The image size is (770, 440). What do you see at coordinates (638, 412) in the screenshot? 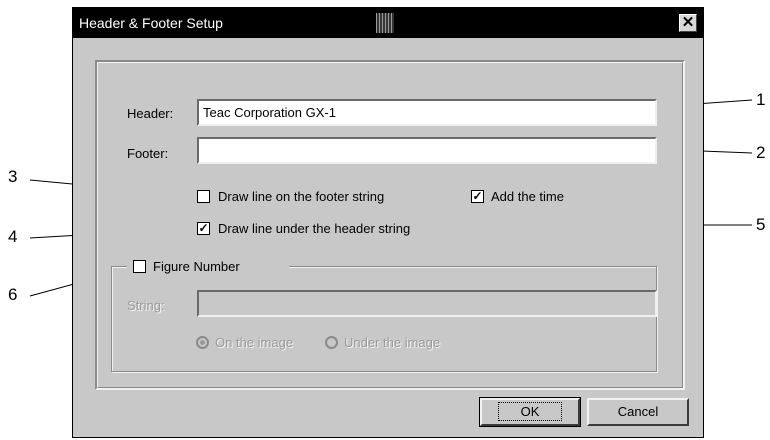
I see `cancel-button: Cancel` at bounding box center [638, 412].